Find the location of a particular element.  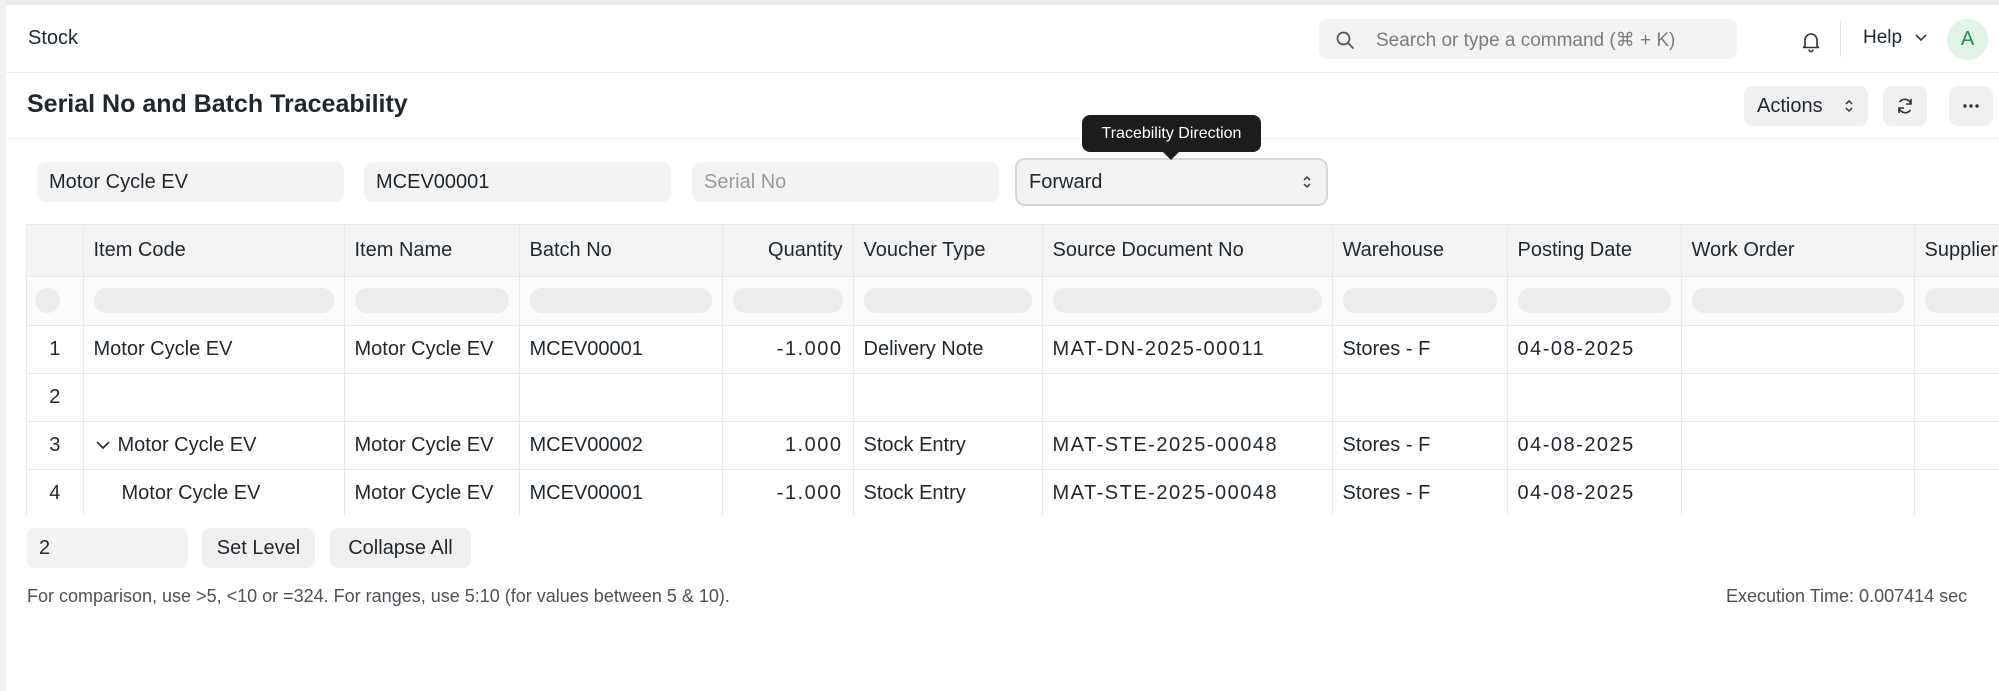

source-document-cell is located at coordinates (1187, 397).